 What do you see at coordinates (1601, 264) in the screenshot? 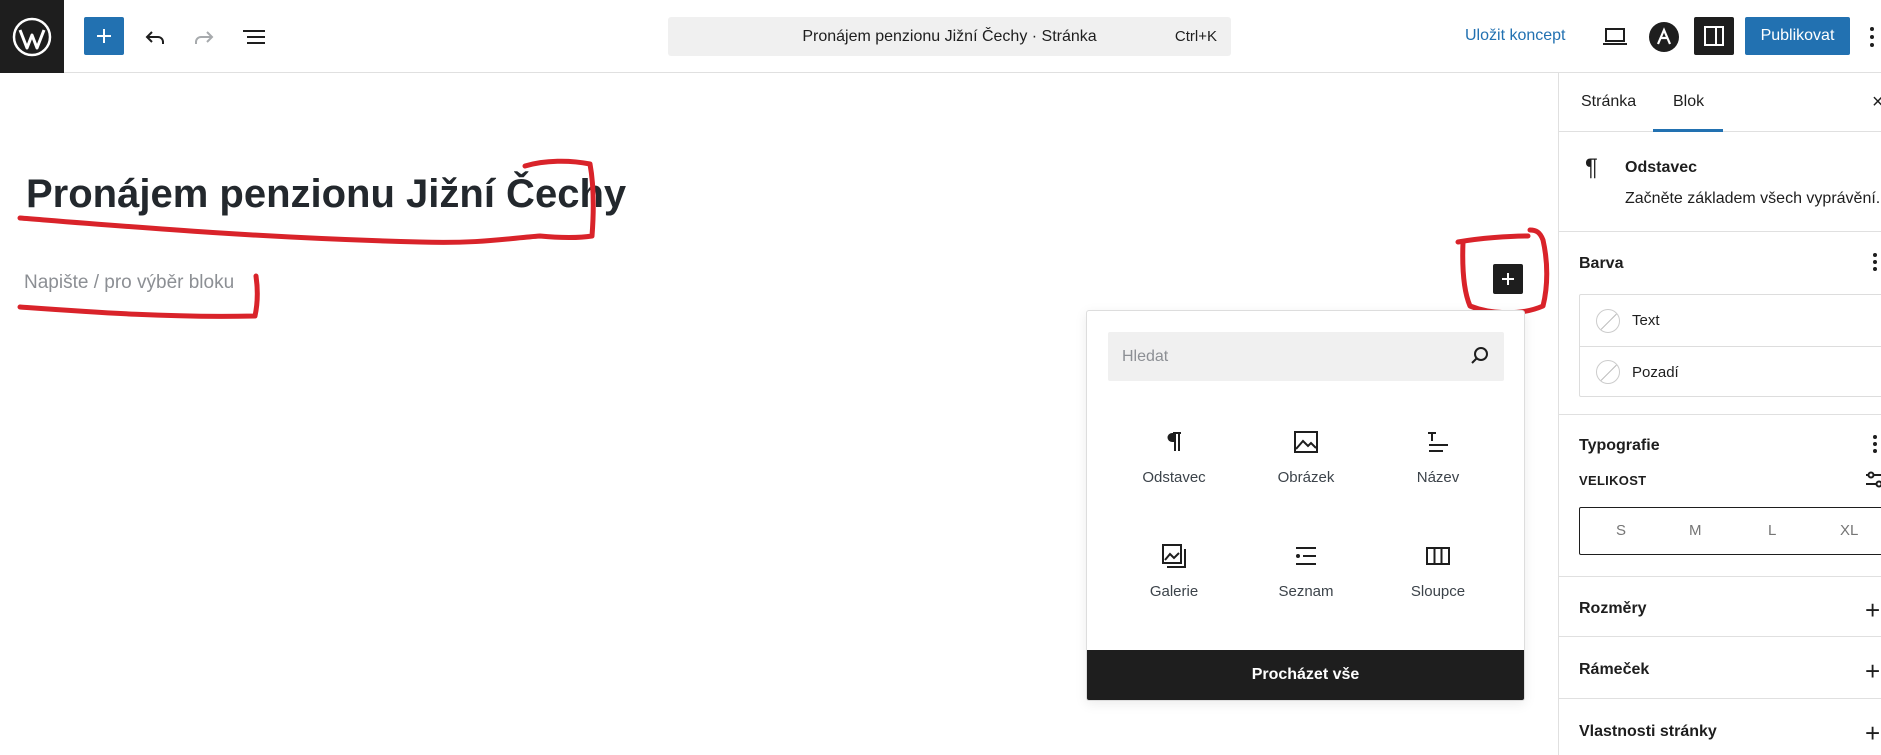
I see `panel-title-color: Barva` at bounding box center [1601, 264].